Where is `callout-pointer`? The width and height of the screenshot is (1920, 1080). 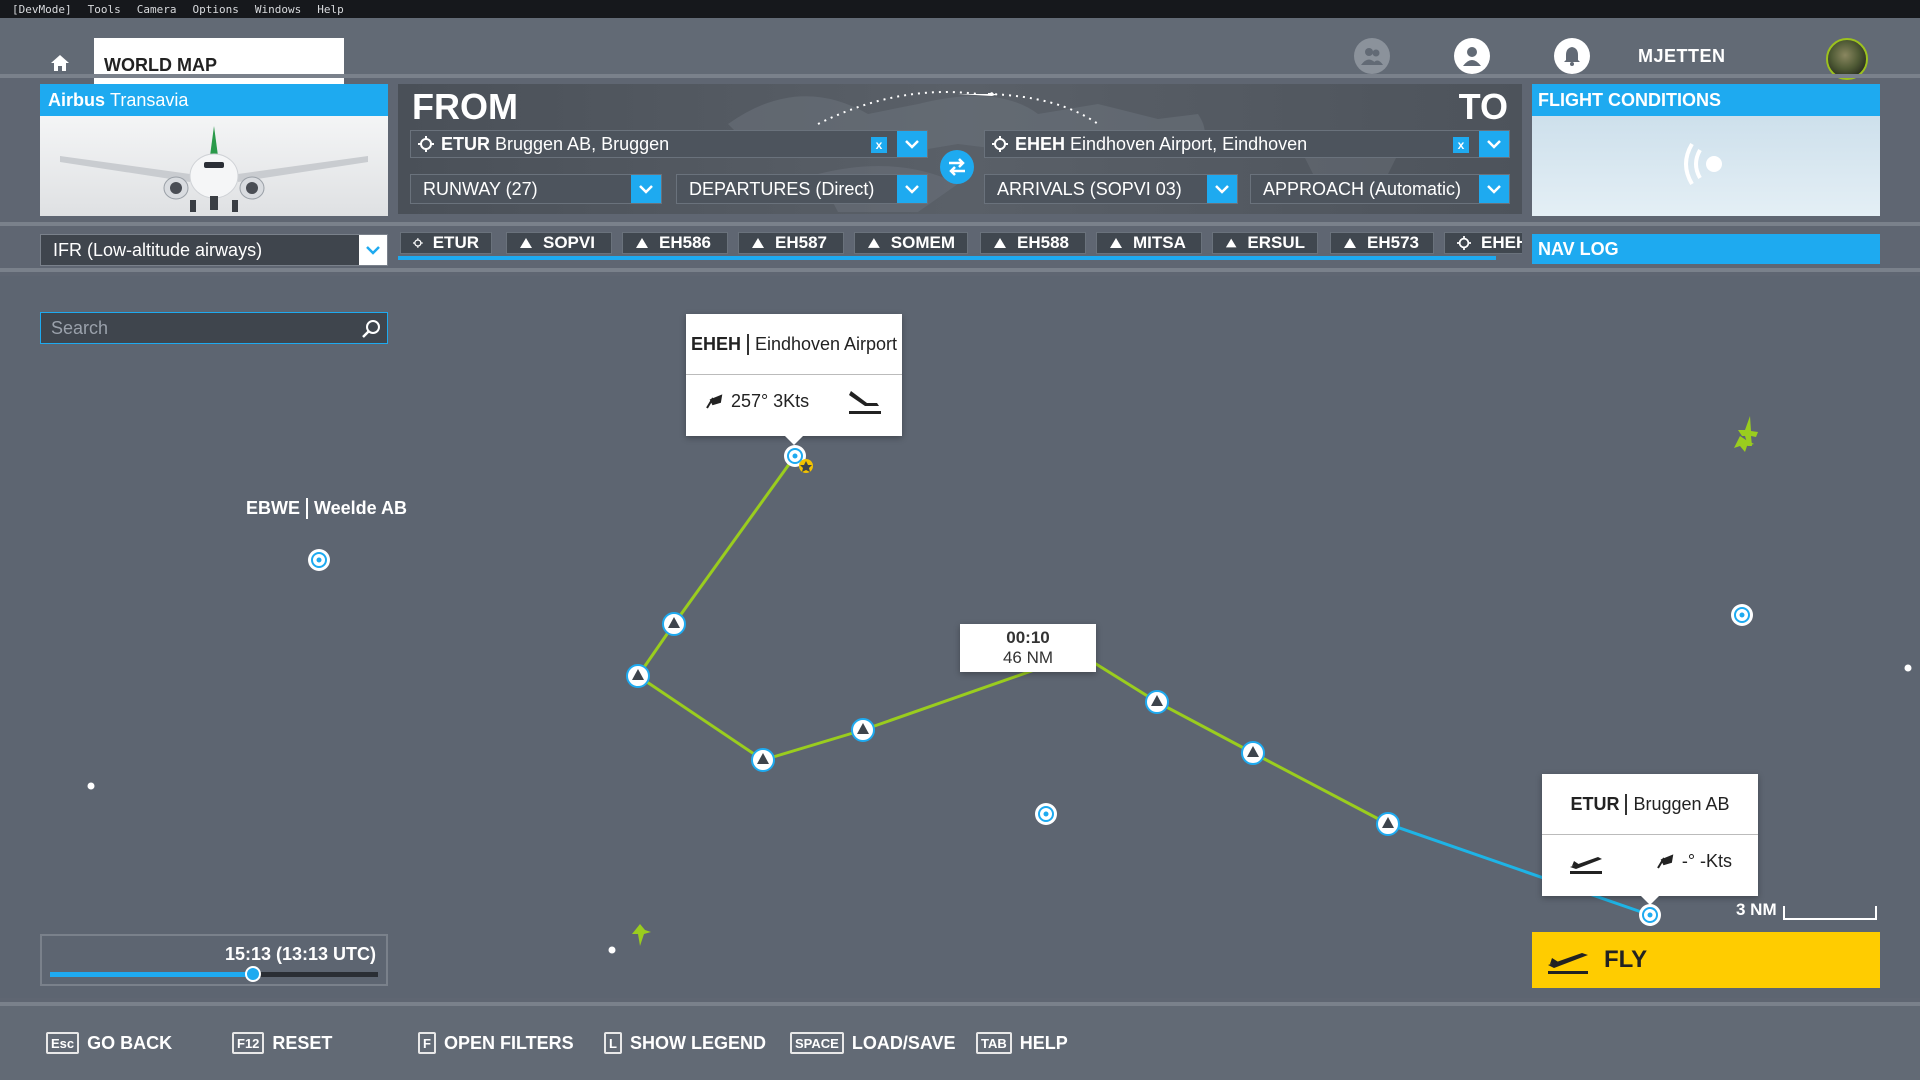
callout-pointer is located at coordinates (794, 440).